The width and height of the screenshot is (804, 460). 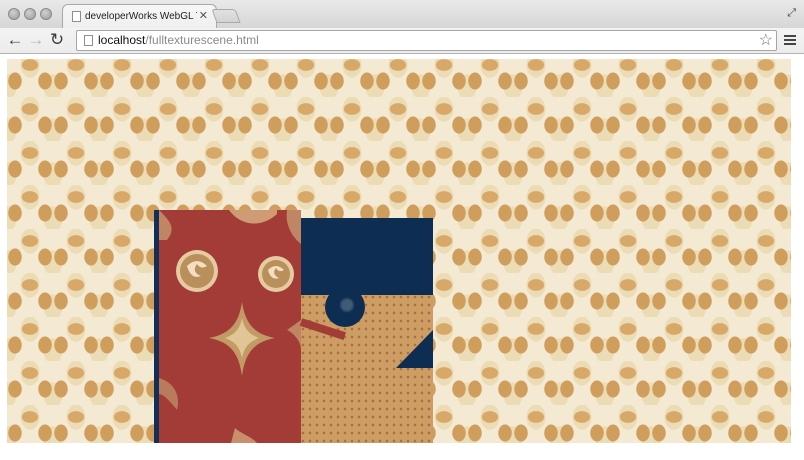 What do you see at coordinates (30, 14) in the screenshot?
I see `window-minimize-button` at bounding box center [30, 14].